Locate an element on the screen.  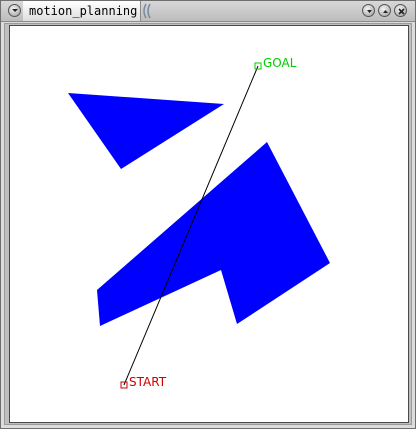
start-label: START is located at coordinates (148, 382).